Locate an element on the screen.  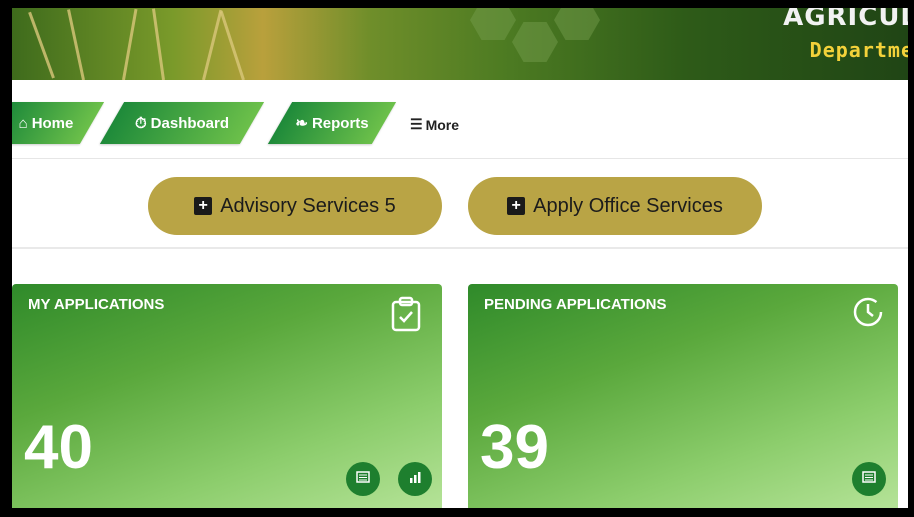
apply-office-services-label: Apply Office Services is located at coordinates (628, 205).